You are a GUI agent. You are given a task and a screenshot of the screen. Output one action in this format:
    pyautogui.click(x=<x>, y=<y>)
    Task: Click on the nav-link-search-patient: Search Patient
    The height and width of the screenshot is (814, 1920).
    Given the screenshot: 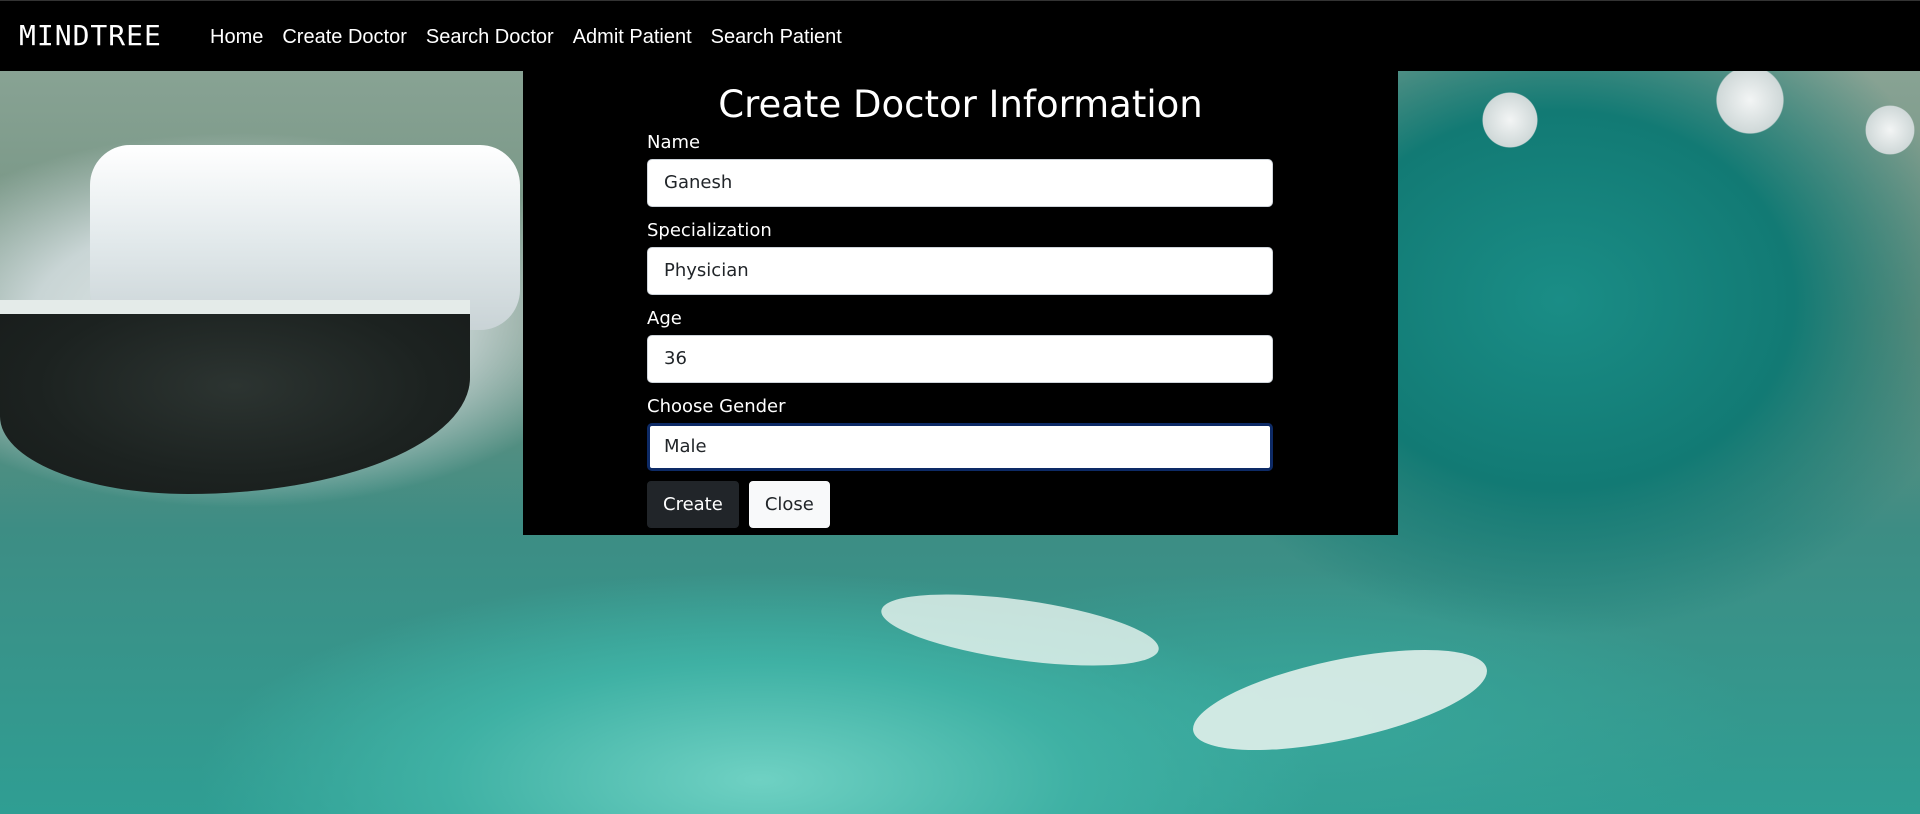 What is the action you would take?
    pyautogui.click(x=776, y=37)
    